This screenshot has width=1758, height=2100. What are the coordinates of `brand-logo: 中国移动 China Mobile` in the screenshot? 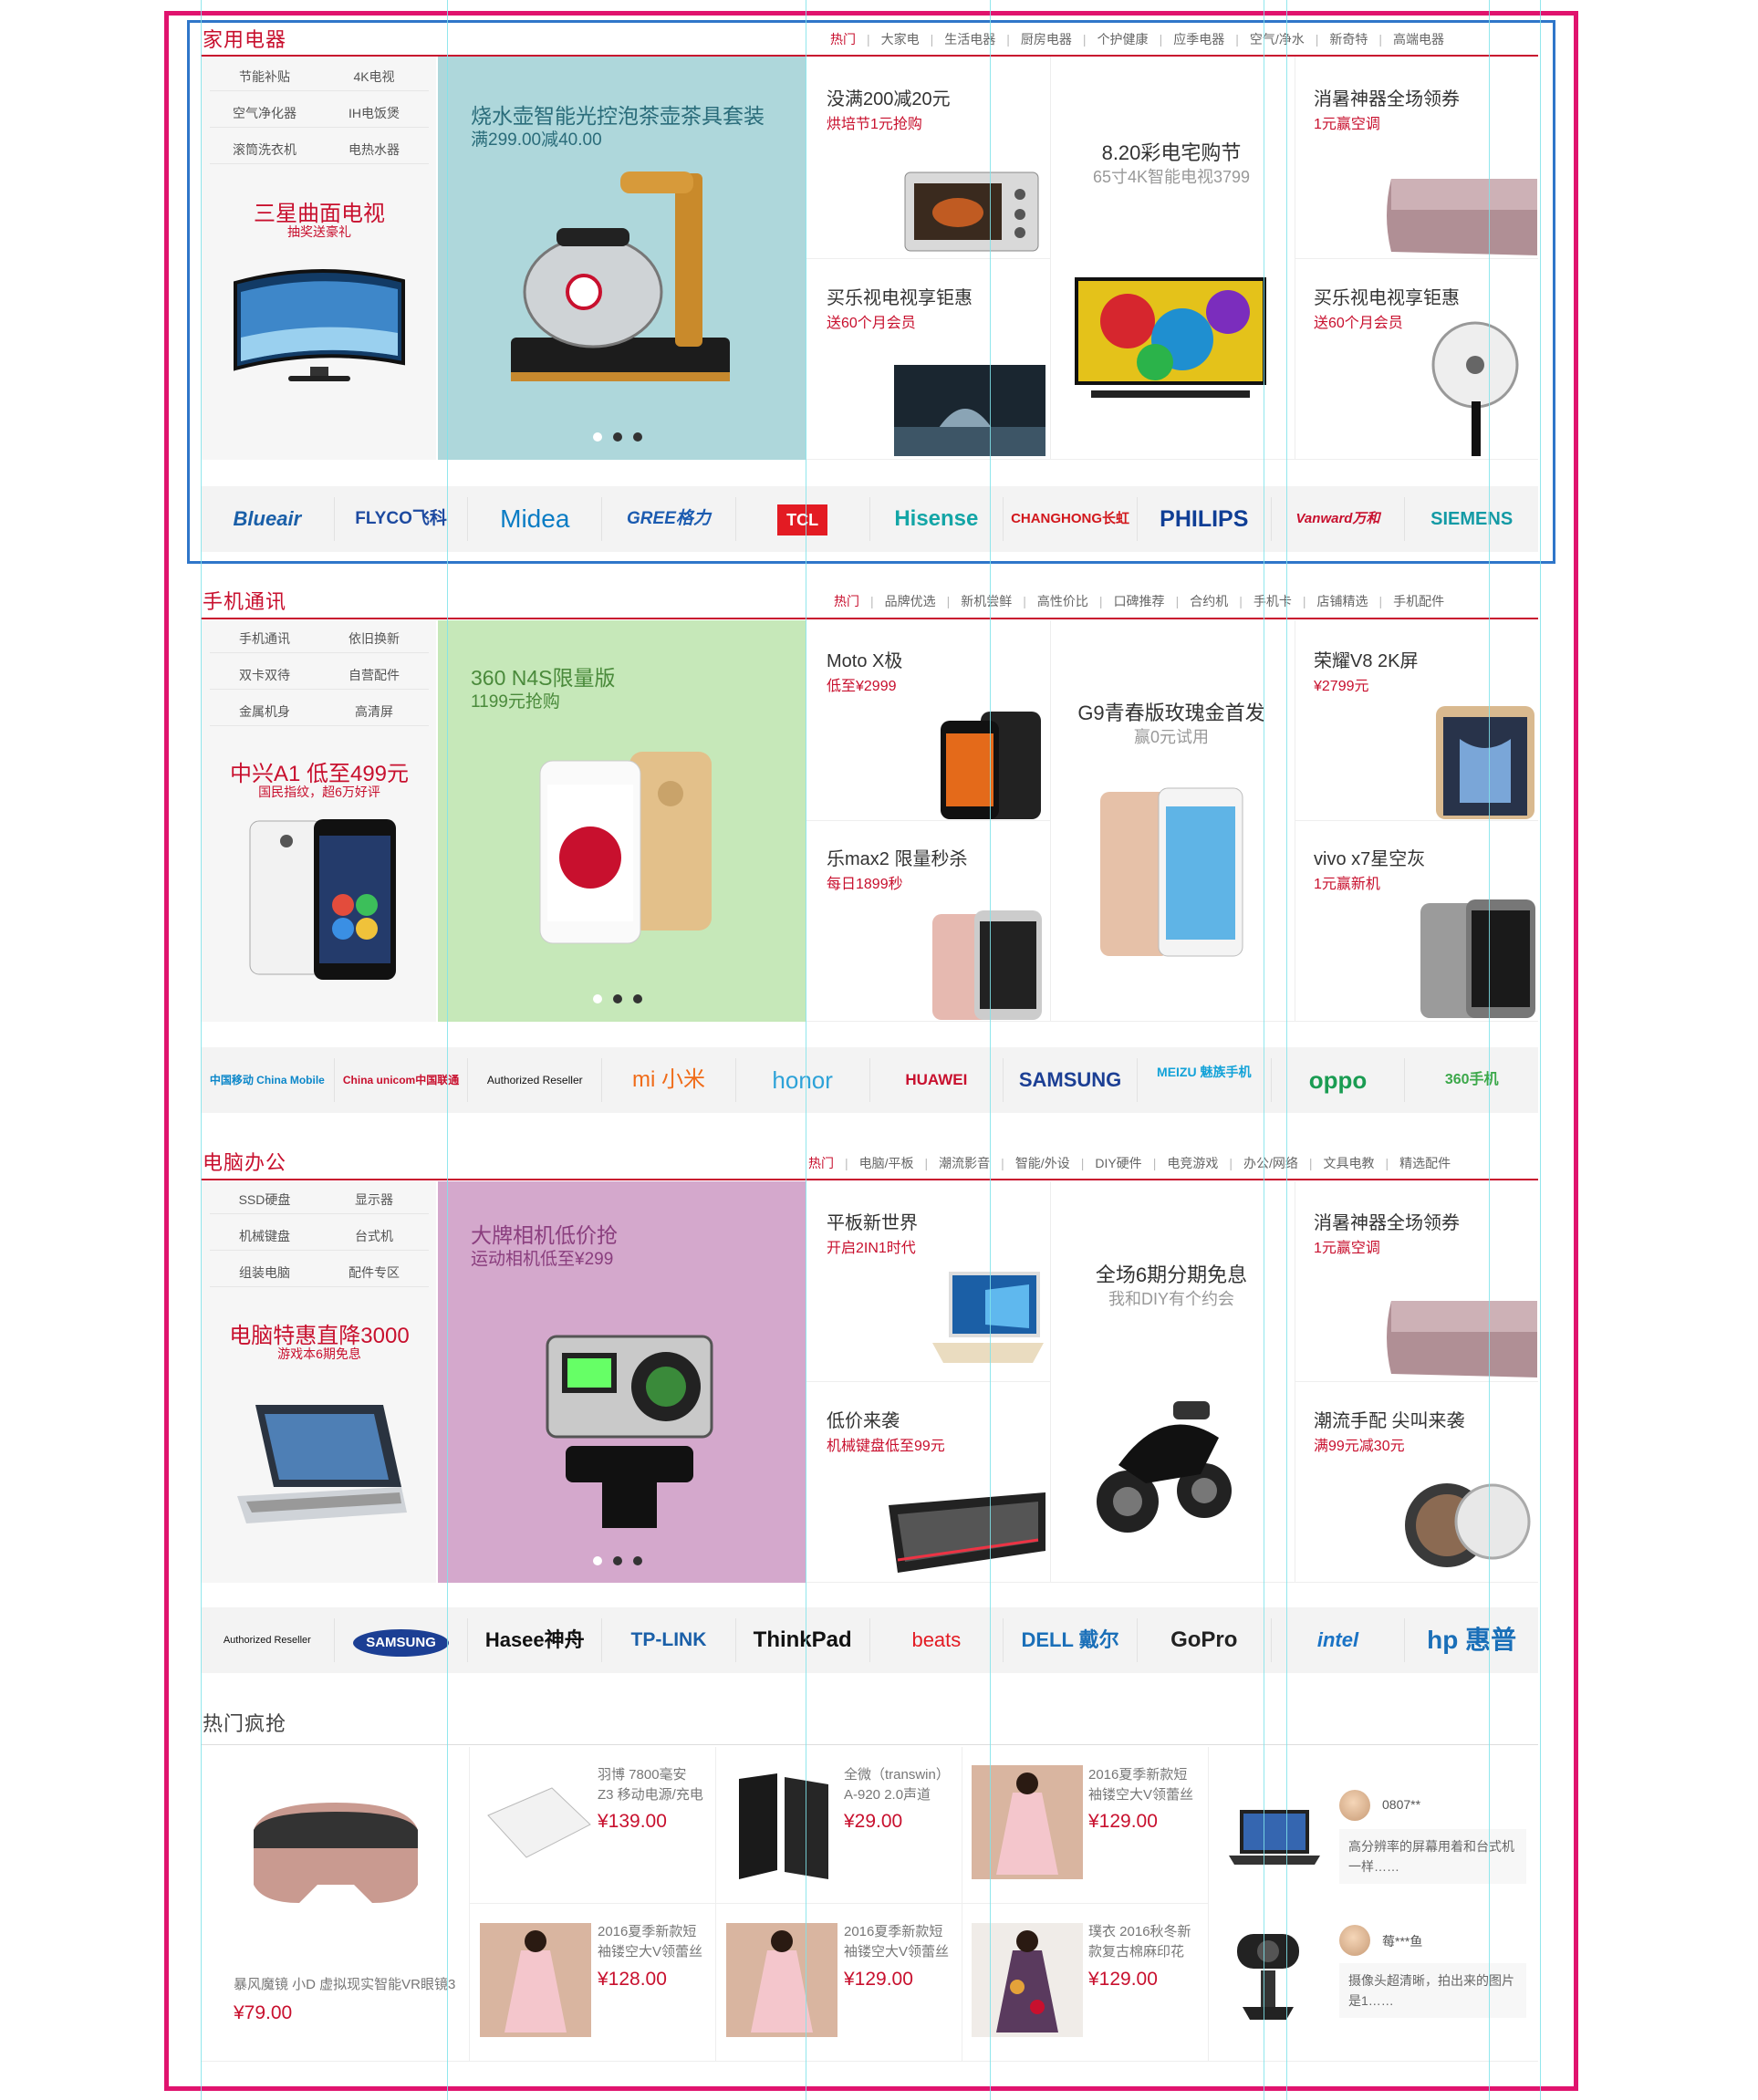 It's located at (268, 1080).